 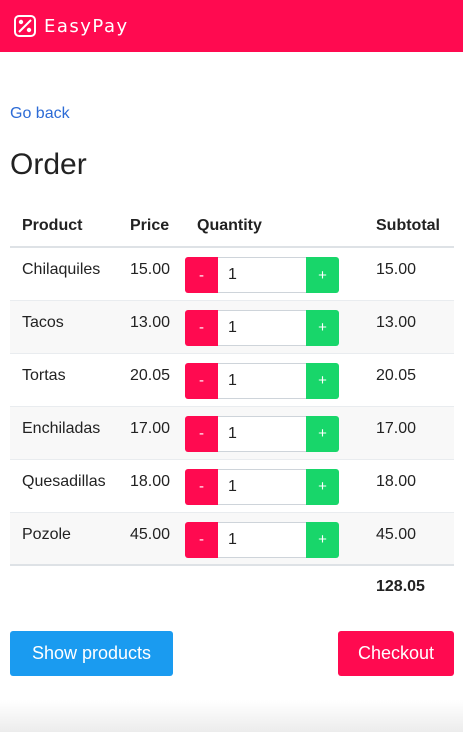 What do you see at coordinates (64, 227) in the screenshot?
I see `header-product: Product` at bounding box center [64, 227].